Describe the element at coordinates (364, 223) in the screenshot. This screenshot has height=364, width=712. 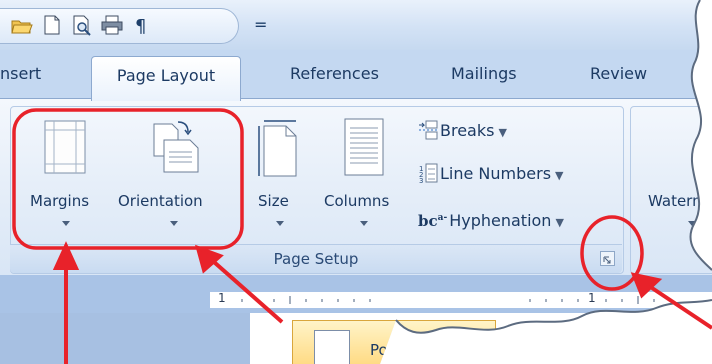
I see `columns-dropdown-icon` at that location.